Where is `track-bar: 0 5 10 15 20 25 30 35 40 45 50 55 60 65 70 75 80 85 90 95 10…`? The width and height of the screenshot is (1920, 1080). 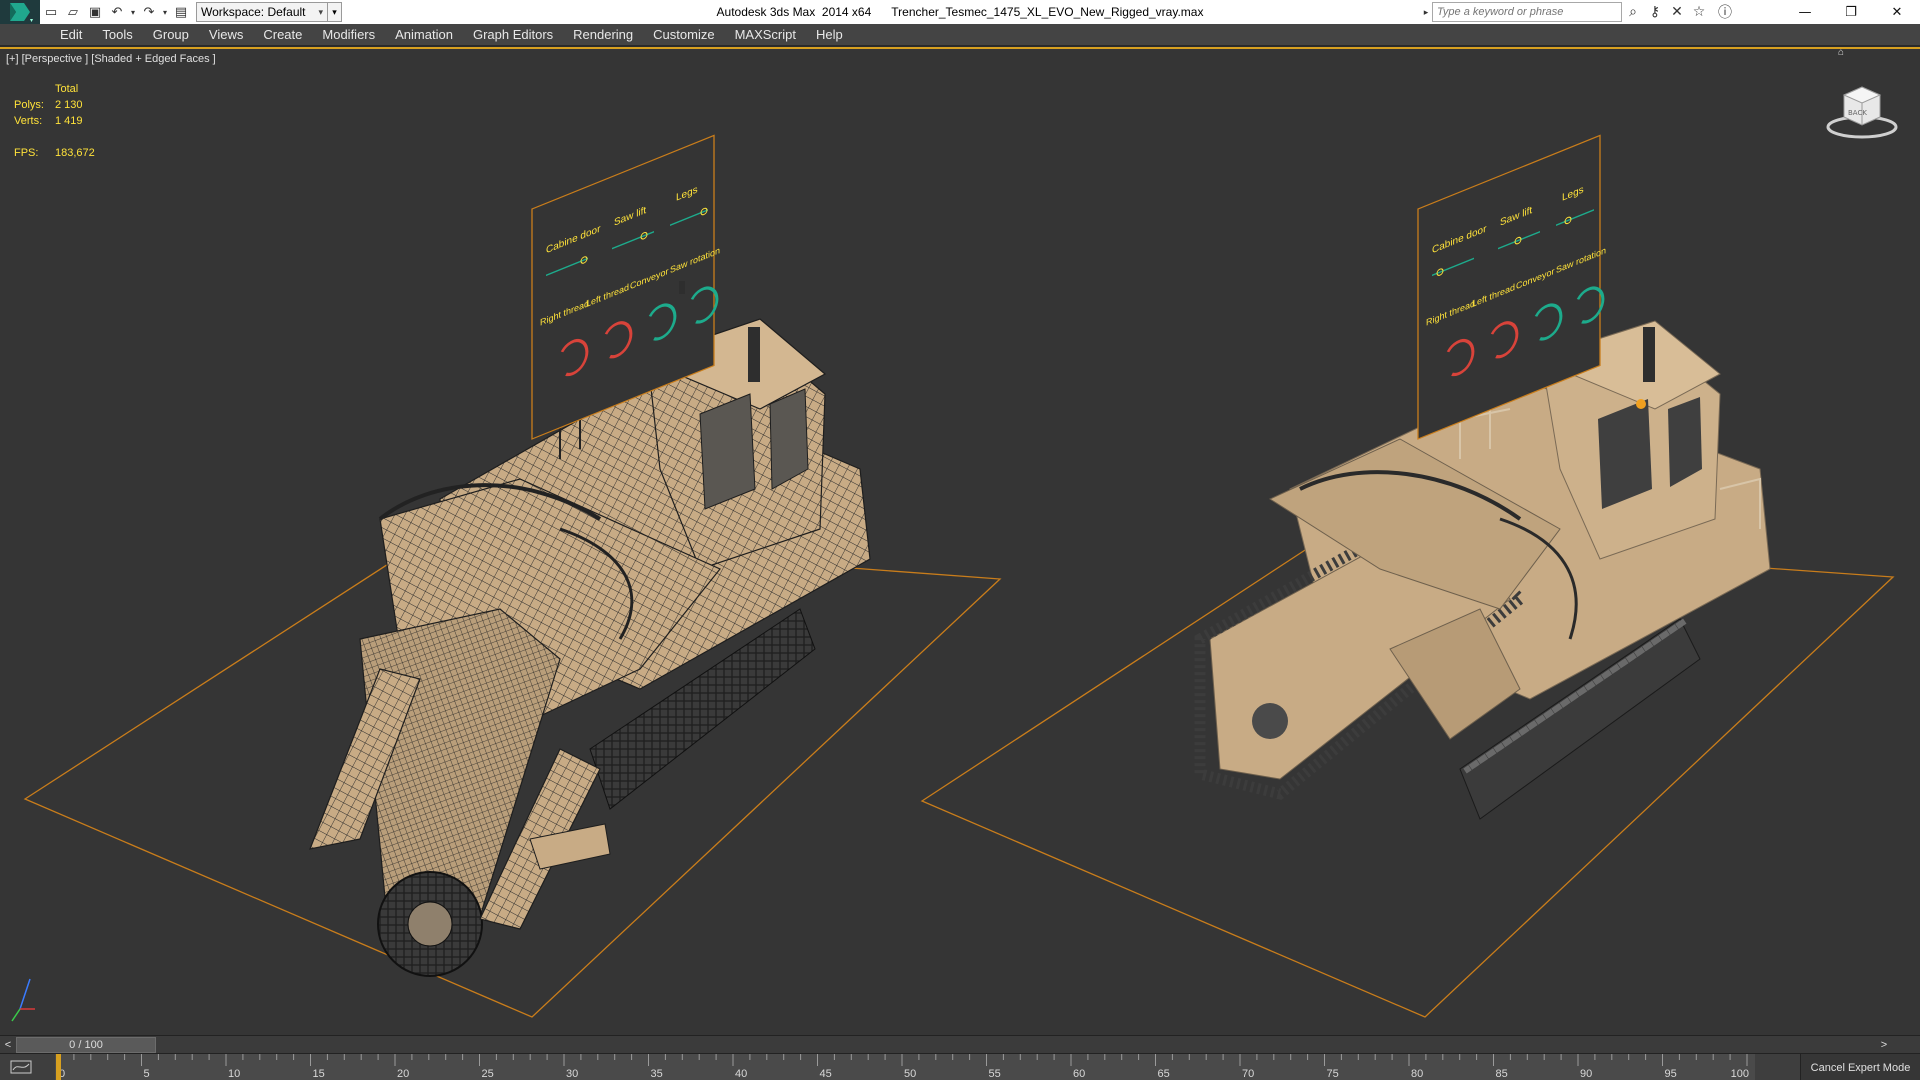
track-bar: 0 5 10 15 20 25 30 35 40 45 50 55 60 65 70 75 80 85 90 95 10… is located at coordinates (960, 1066).